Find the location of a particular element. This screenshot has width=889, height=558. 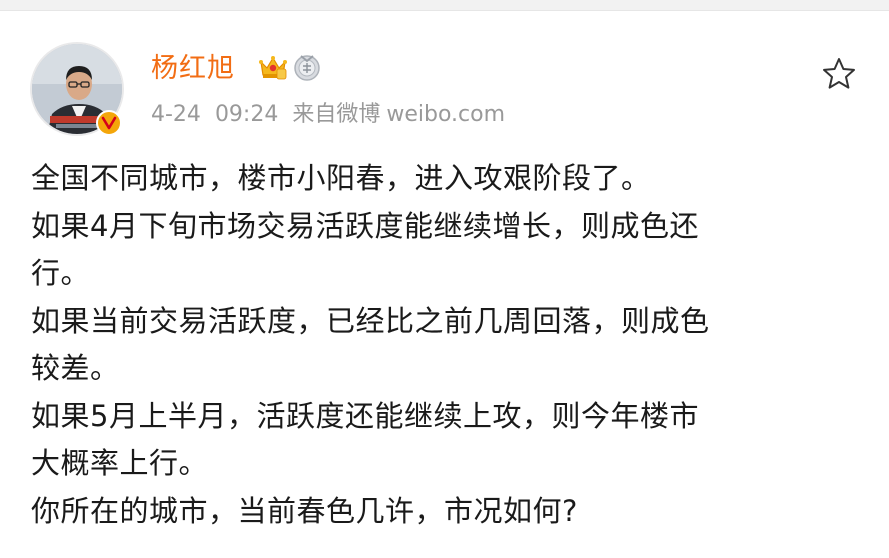

post-line: 如果5月上半月，活跃度还能继续上攻，则今年楼市 is located at coordinates (365, 415).